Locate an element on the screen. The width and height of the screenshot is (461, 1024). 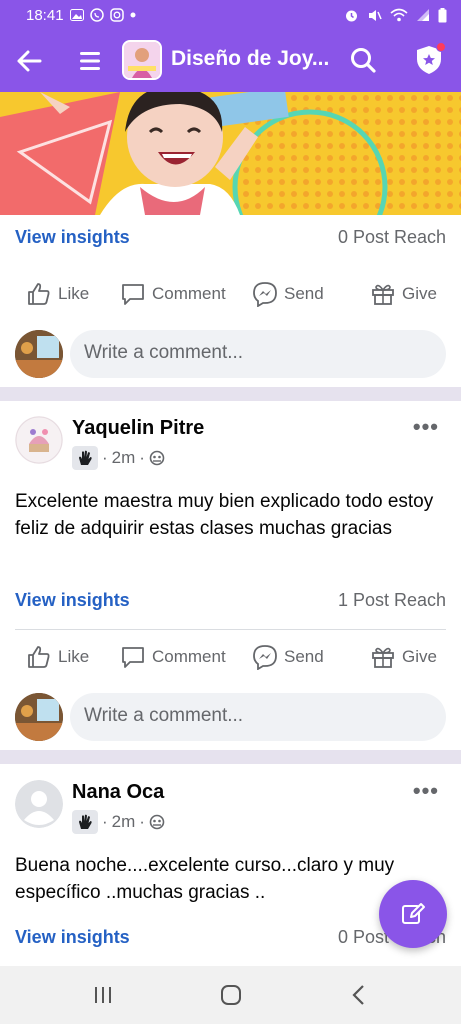
post-reach: 0 Post Reach is located at coordinates (391, 237).